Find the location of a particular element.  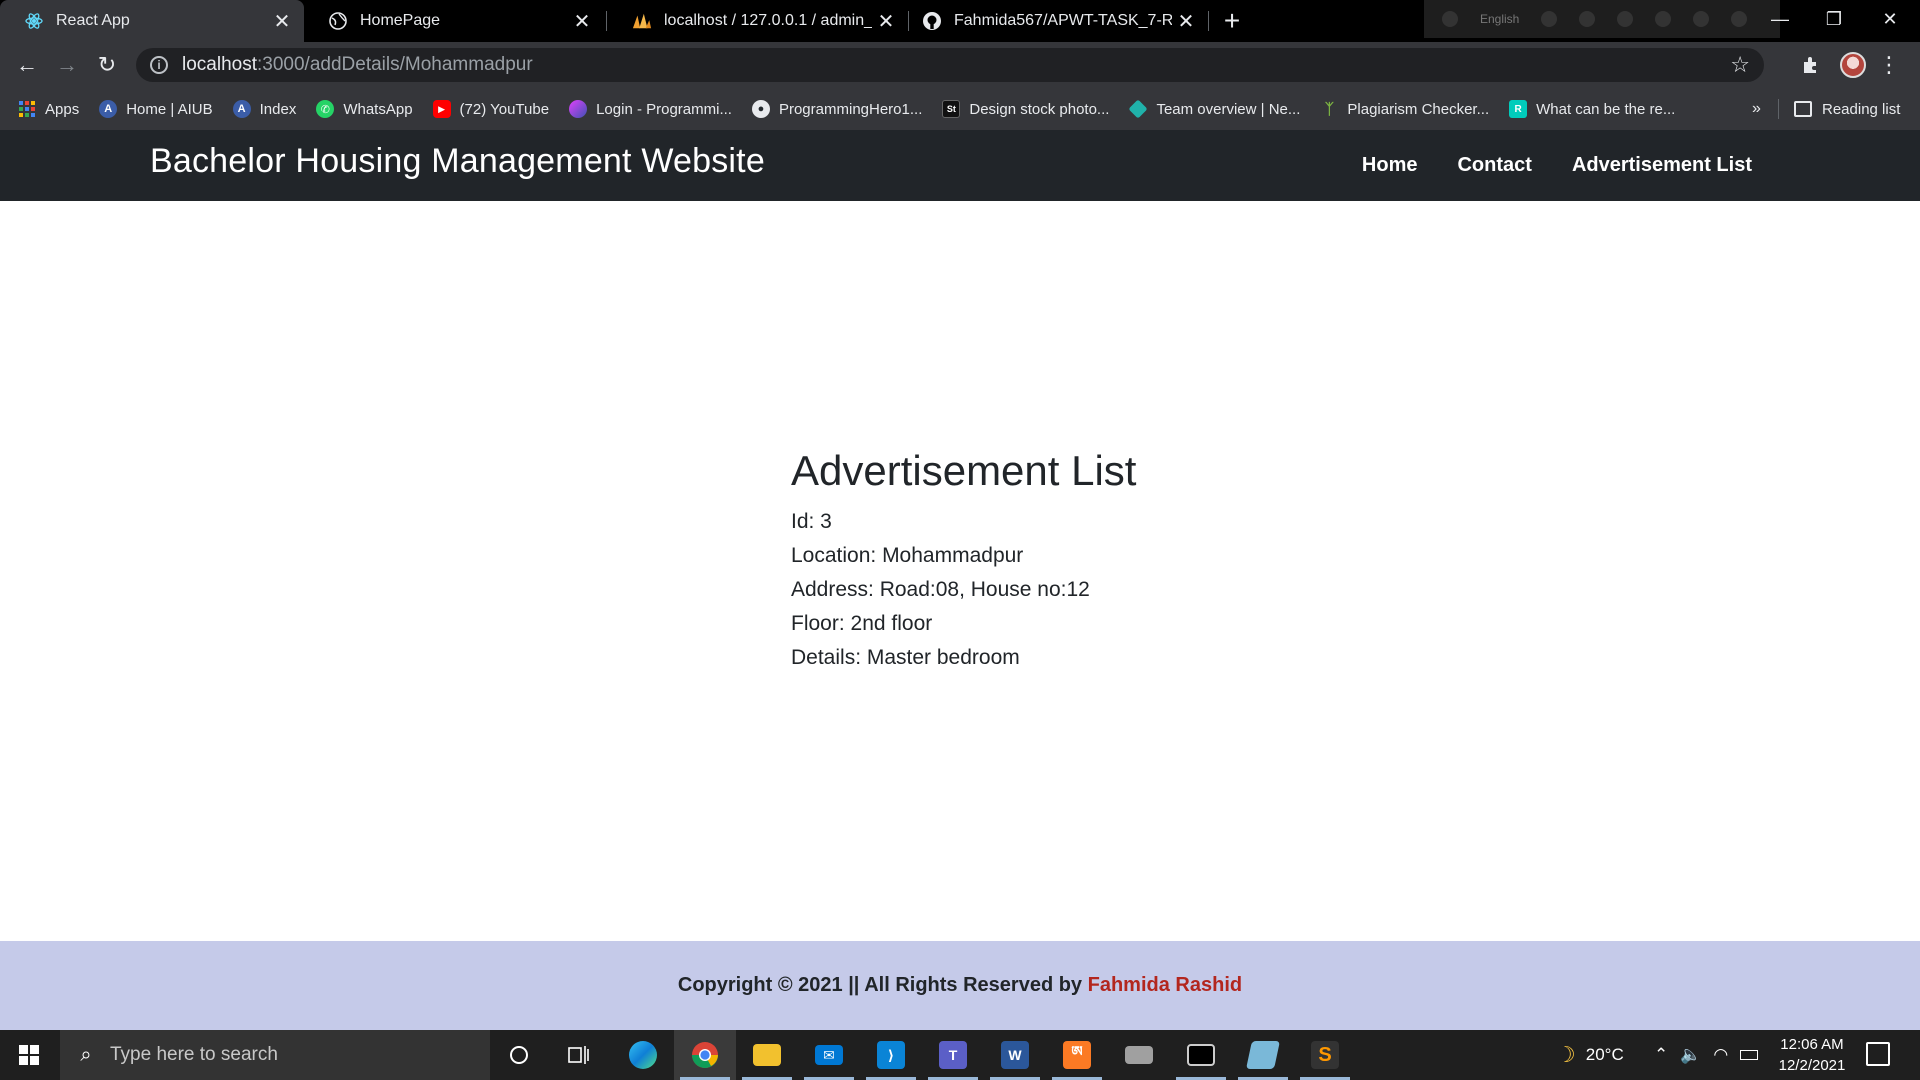

show-hidden-icons-chevron-icon: ⌃ is located at coordinates (1661, 1055).